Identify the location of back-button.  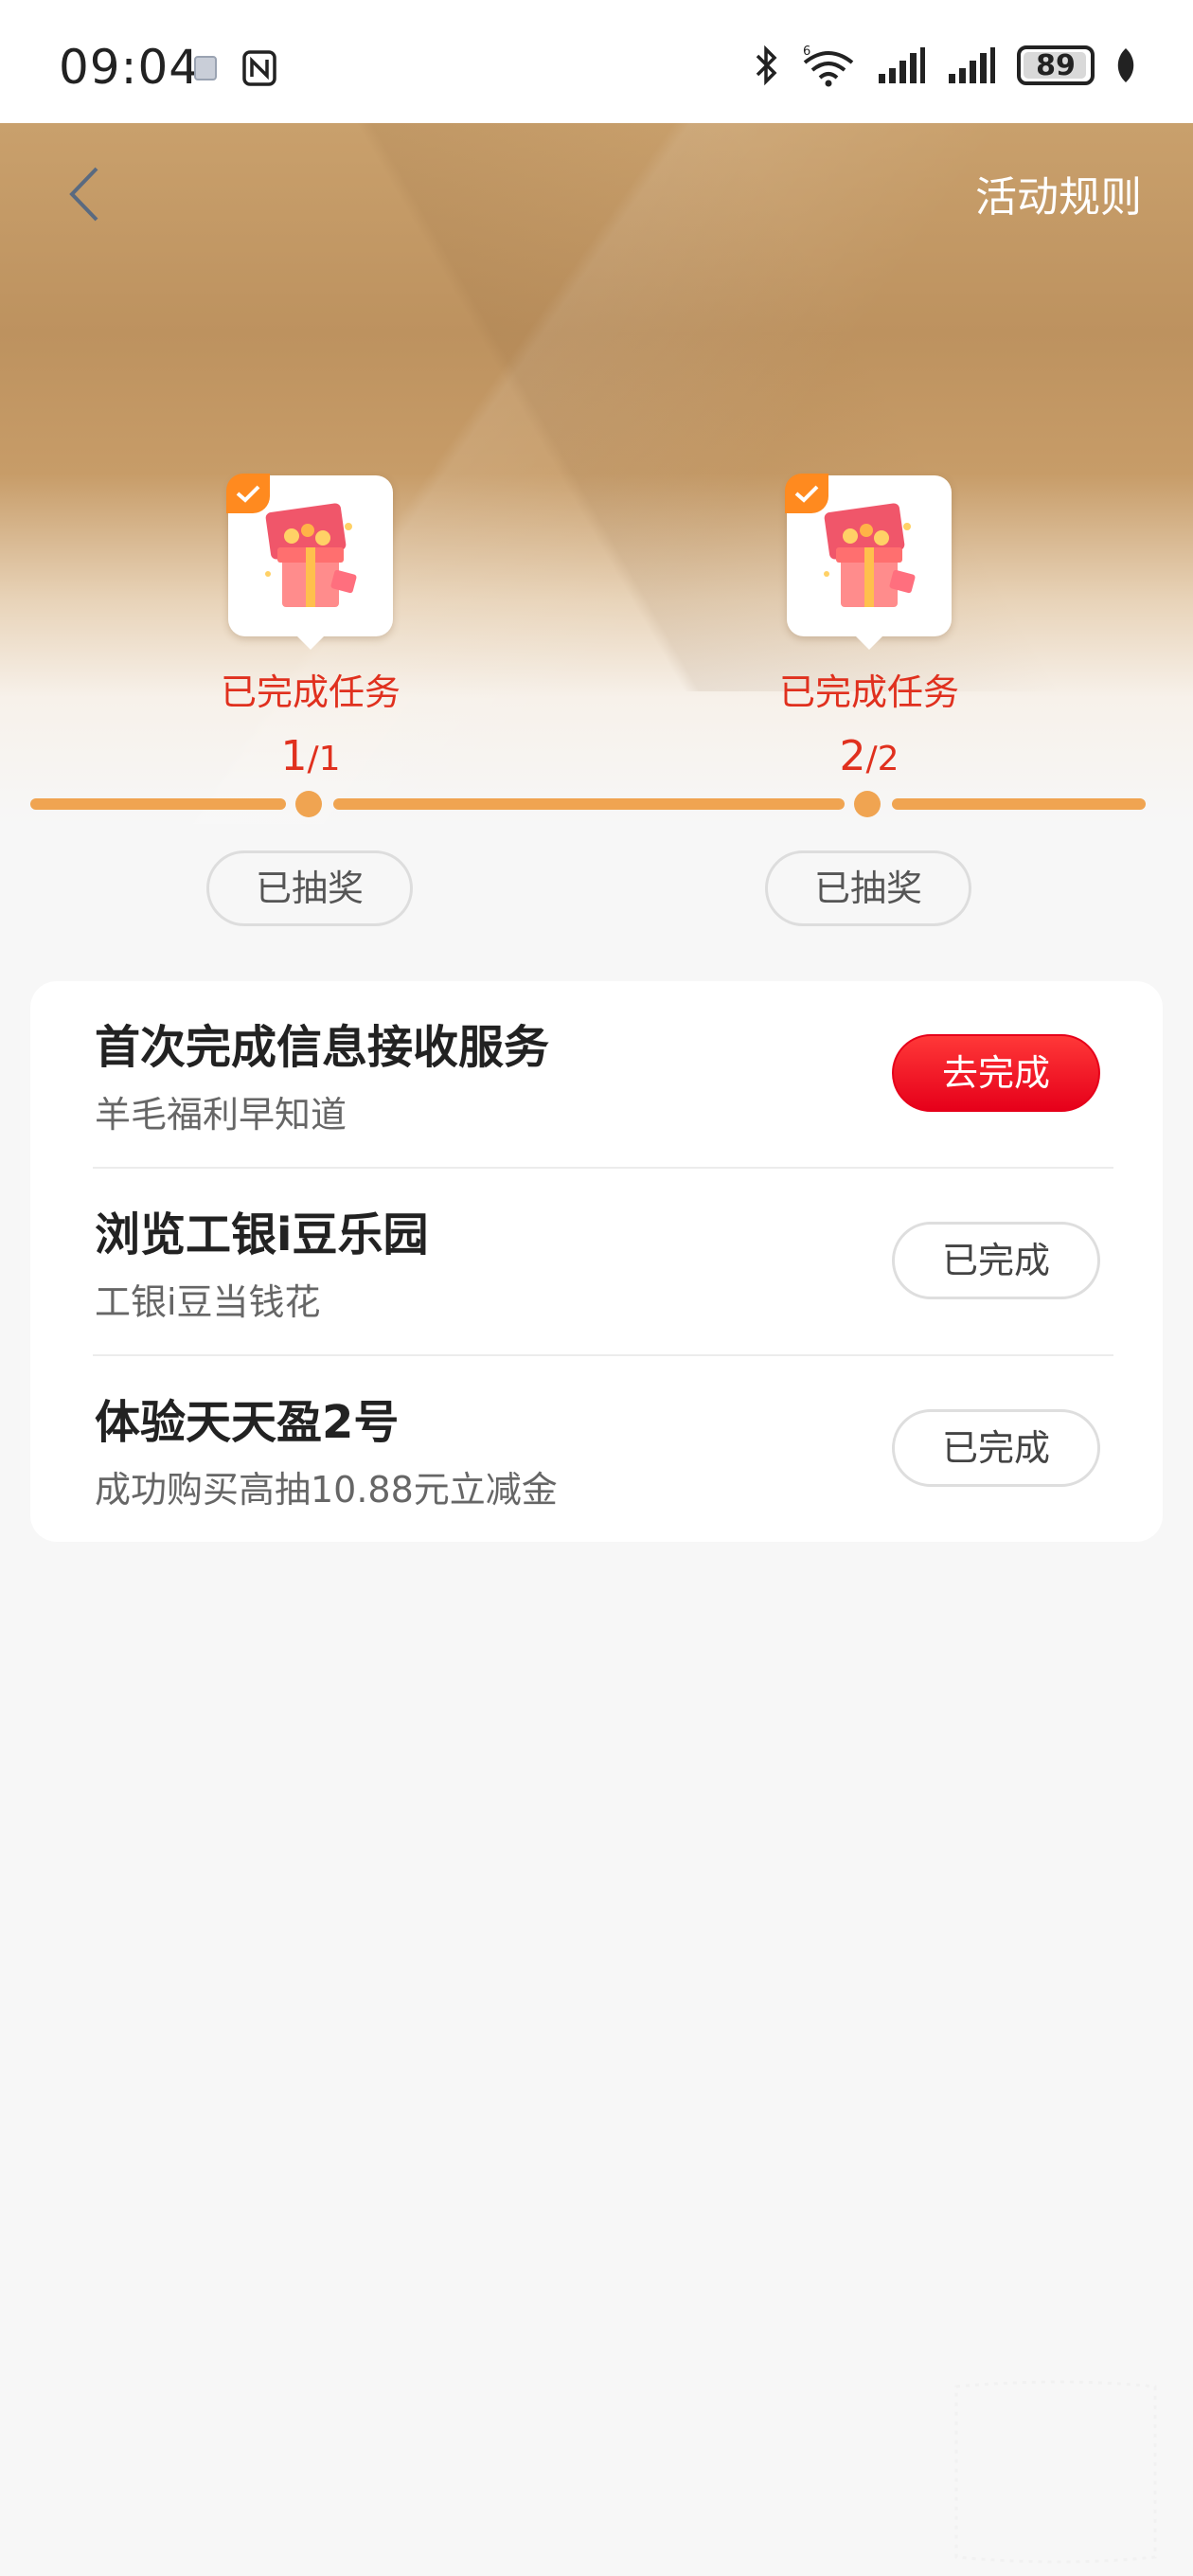
(83, 194).